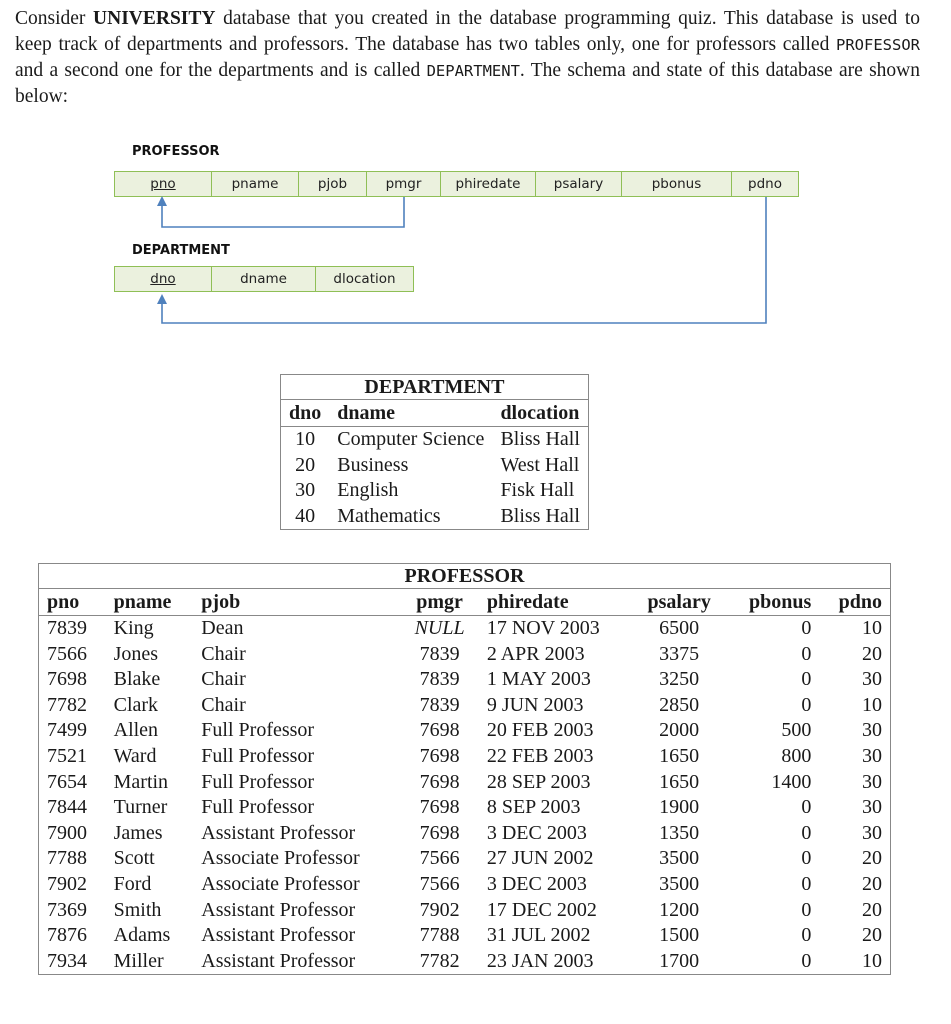  I want to click on cell-pname: Smith, so click(137, 909).